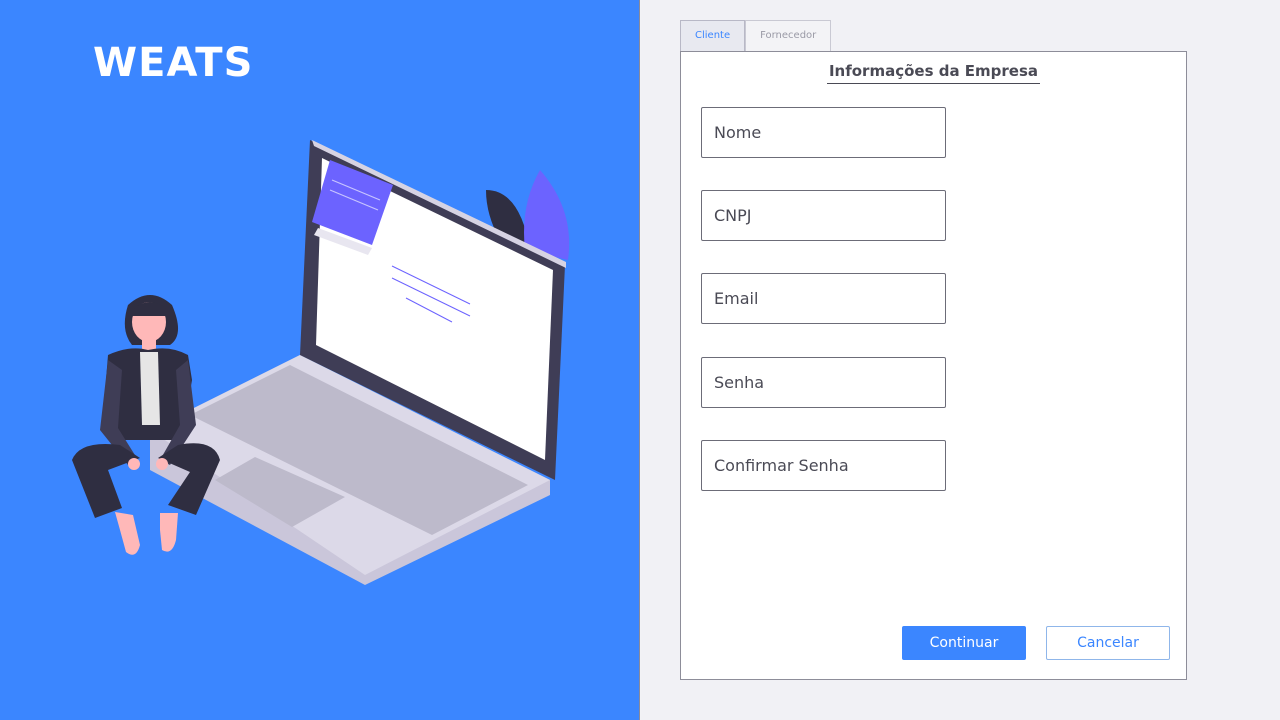  What do you see at coordinates (823, 132) in the screenshot?
I see `nome-field` at bounding box center [823, 132].